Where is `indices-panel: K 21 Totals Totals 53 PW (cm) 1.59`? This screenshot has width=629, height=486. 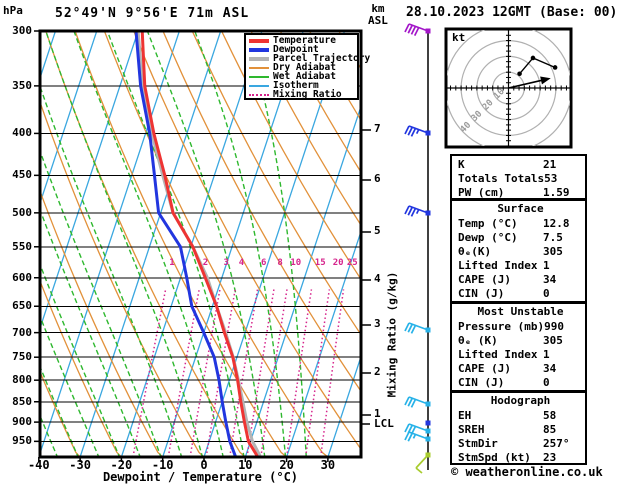 indices-panel: K 21 Totals Totals 53 PW (cm) 1.59 is located at coordinates (518, 177).